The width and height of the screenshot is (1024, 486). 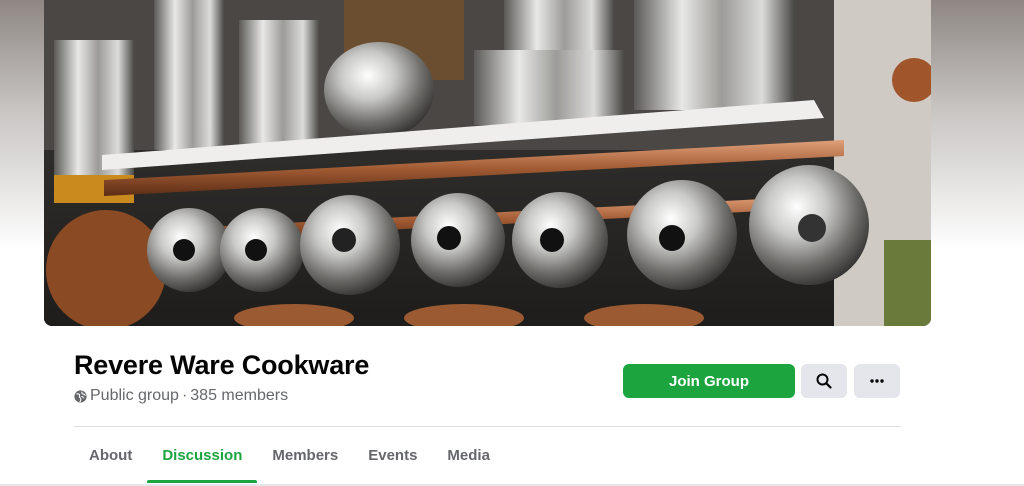 I want to click on search-icon, so click(x=824, y=381).